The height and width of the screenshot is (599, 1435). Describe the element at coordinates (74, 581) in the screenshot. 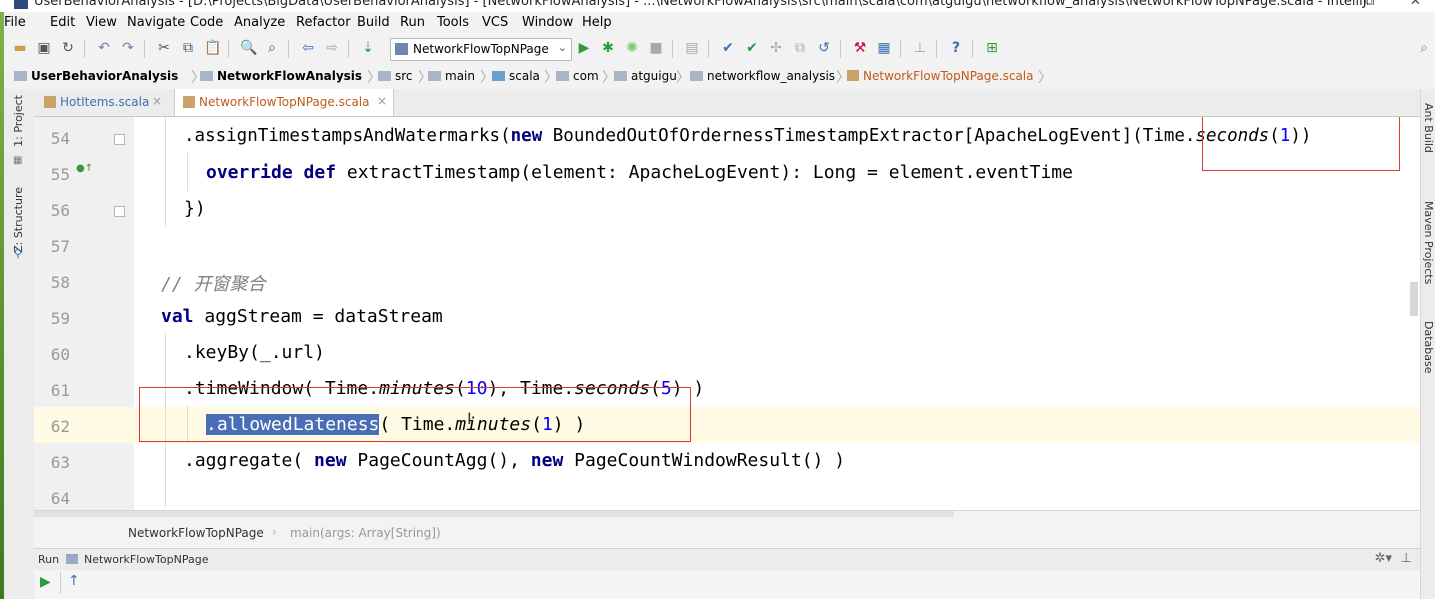

I see `scroll-up-icon: ↑` at that location.